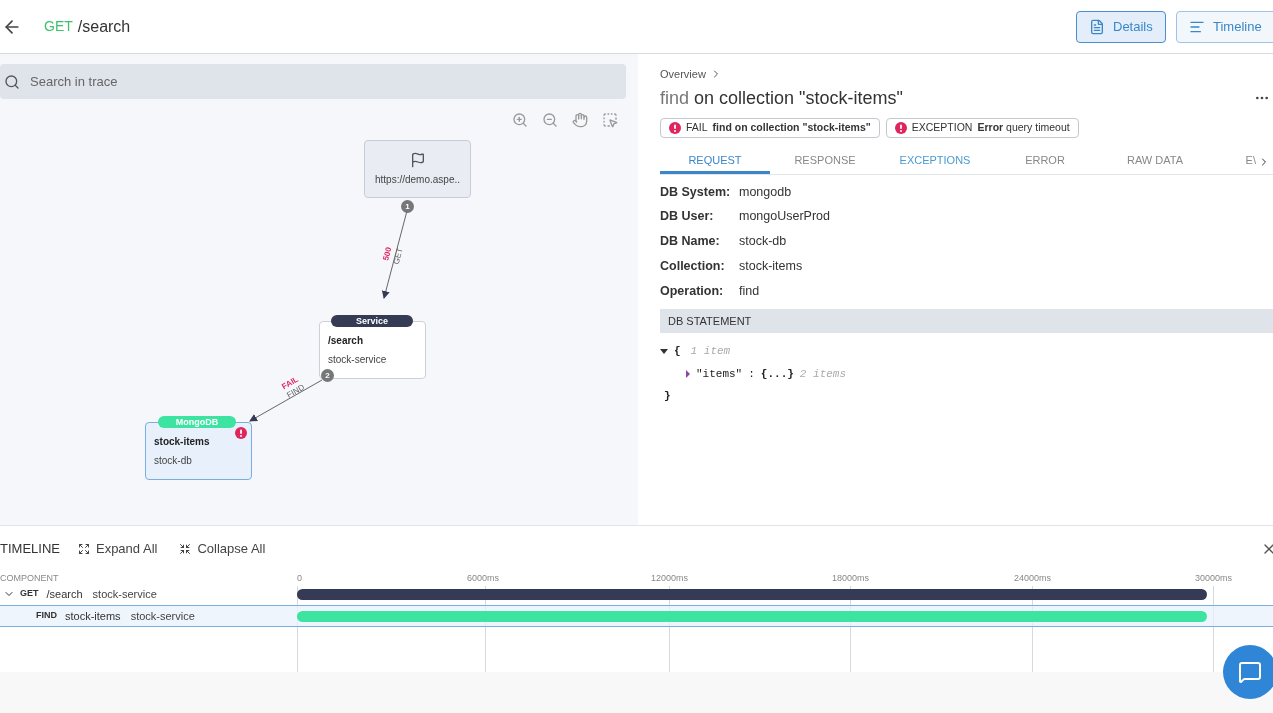 Image resolution: width=1273 pixels, height=713 pixels. Describe the element at coordinates (751, 374) in the screenshot. I see `json-colon: :` at that location.